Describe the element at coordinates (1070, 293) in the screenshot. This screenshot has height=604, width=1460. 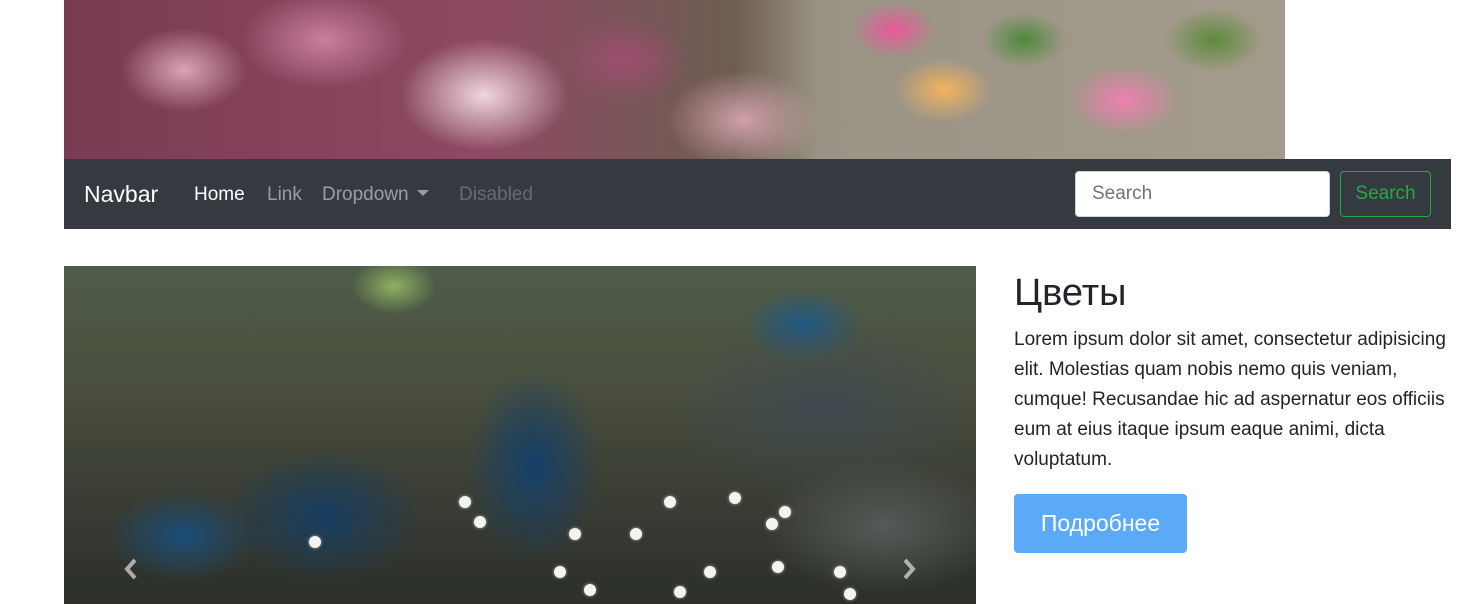
I see `section-title: Цветы` at that location.